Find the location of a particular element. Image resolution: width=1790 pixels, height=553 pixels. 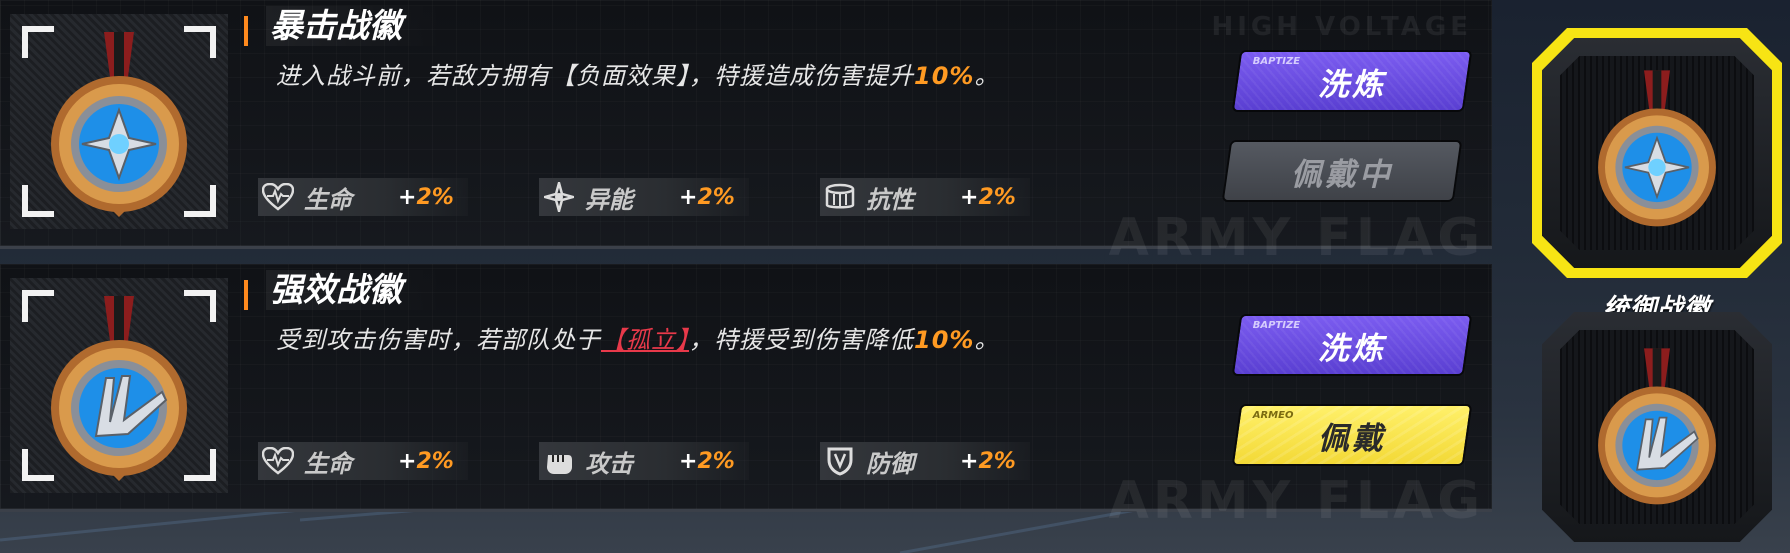

watermark-high-voltage: HIGH VOLTAGE is located at coordinates (1341, 27).